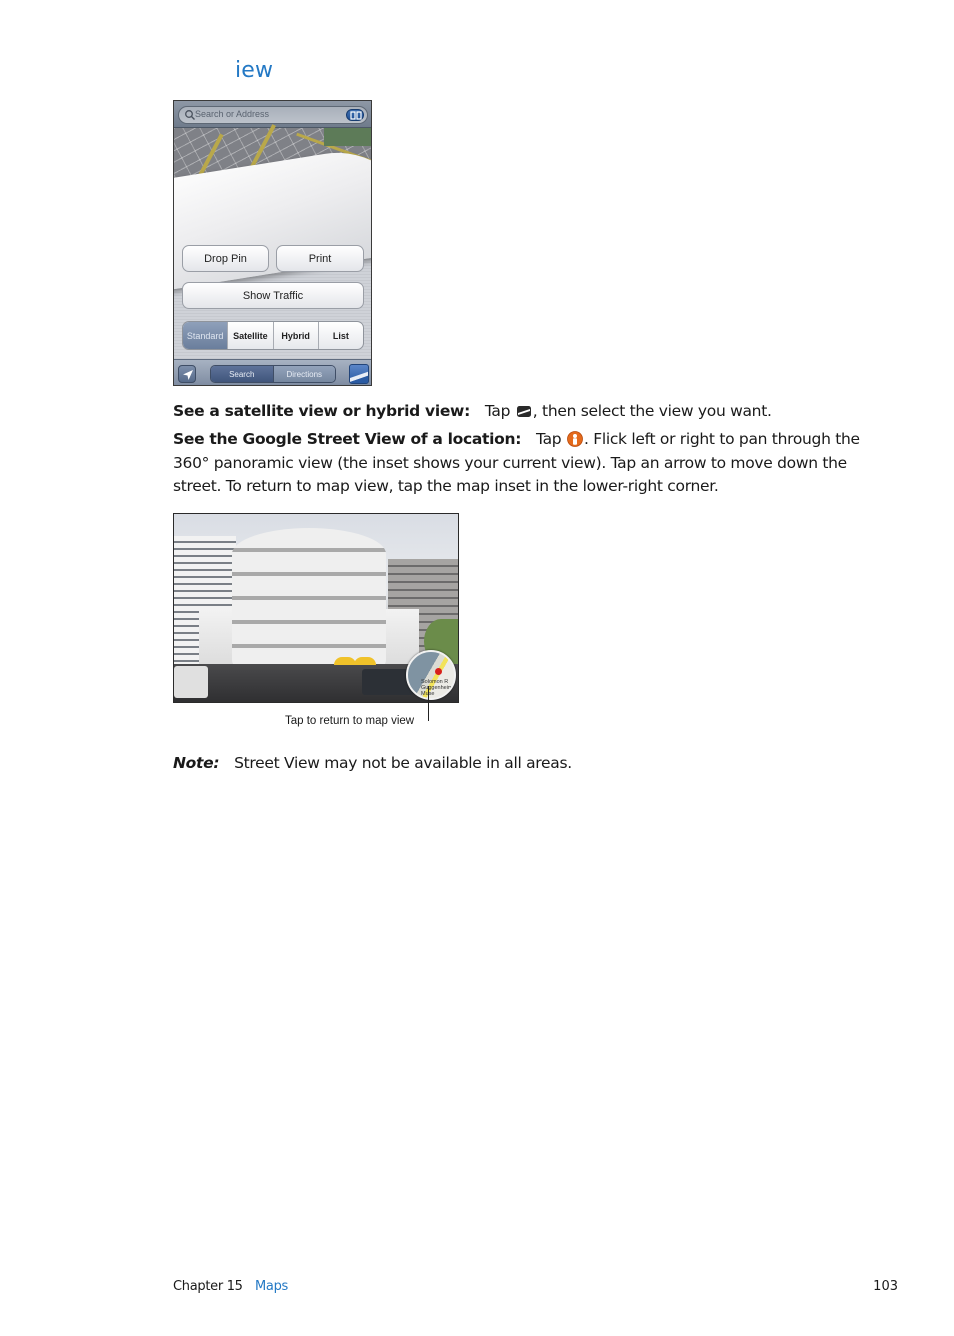 The image size is (954, 1336). Describe the element at coordinates (208, 1286) in the screenshot. I see `footer-chapter: Chapter 15` at that location.